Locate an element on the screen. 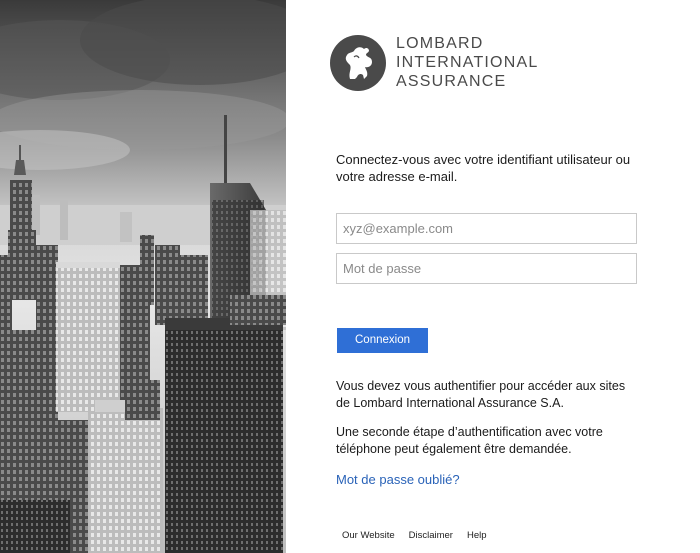 The width and height of the screenshot is (700, 553). footer-links: Our Website Disclaimer Help is located at coordinates (414, 535).